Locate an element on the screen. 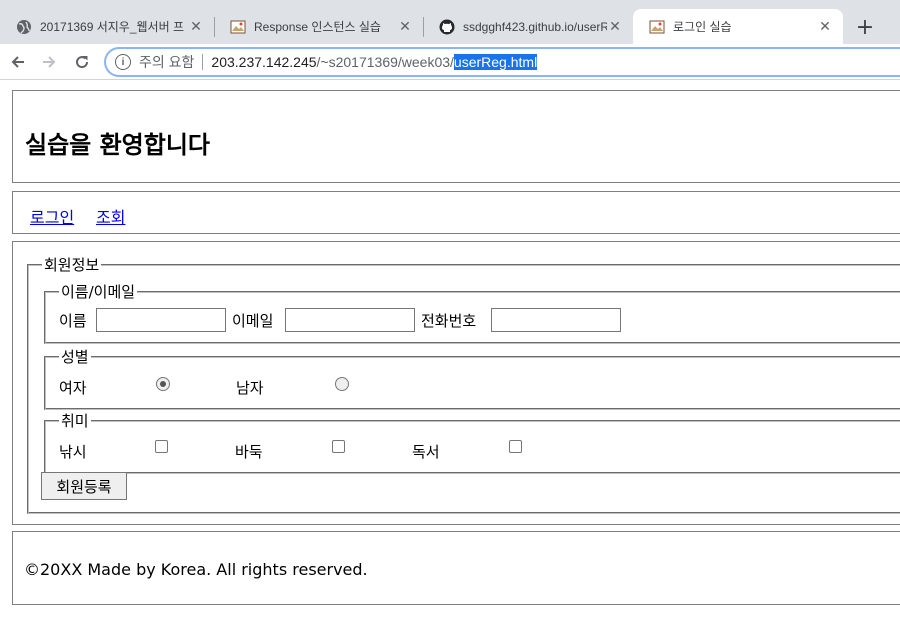 This screenshot has height=633, width=900. phone-input is located at coordinates (556, 320).